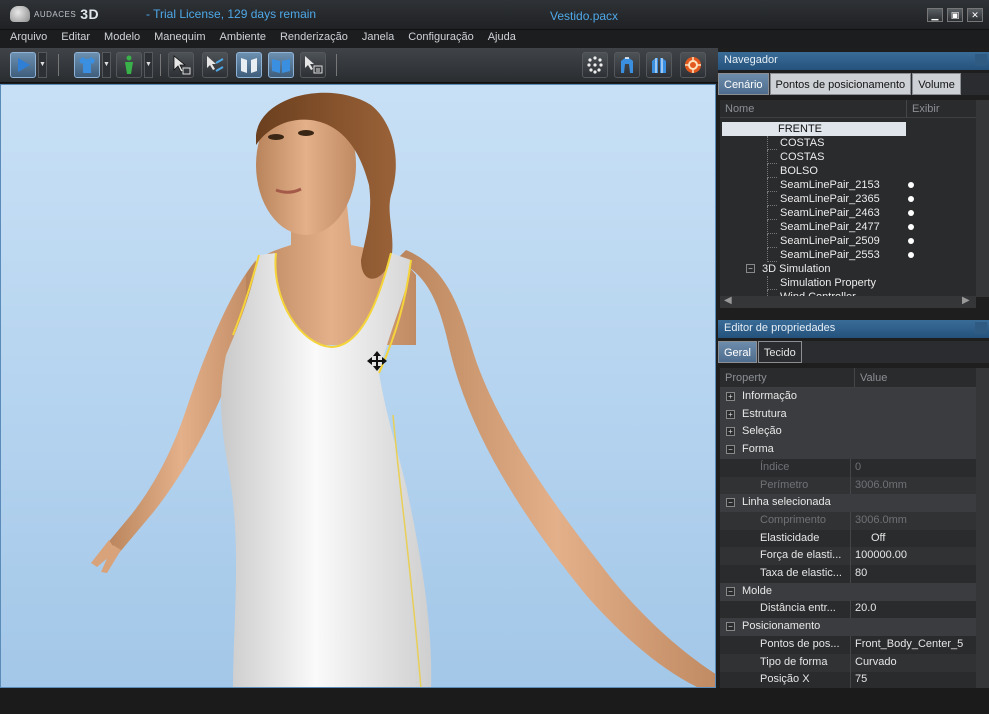 The width and height of the screenshot is (989, 714). What do you see at coordinates (848, 644) in the screenshot?
I see `property-row: Pontos de pos... Front_Body_Center_5` at bounding box center [848, 644].